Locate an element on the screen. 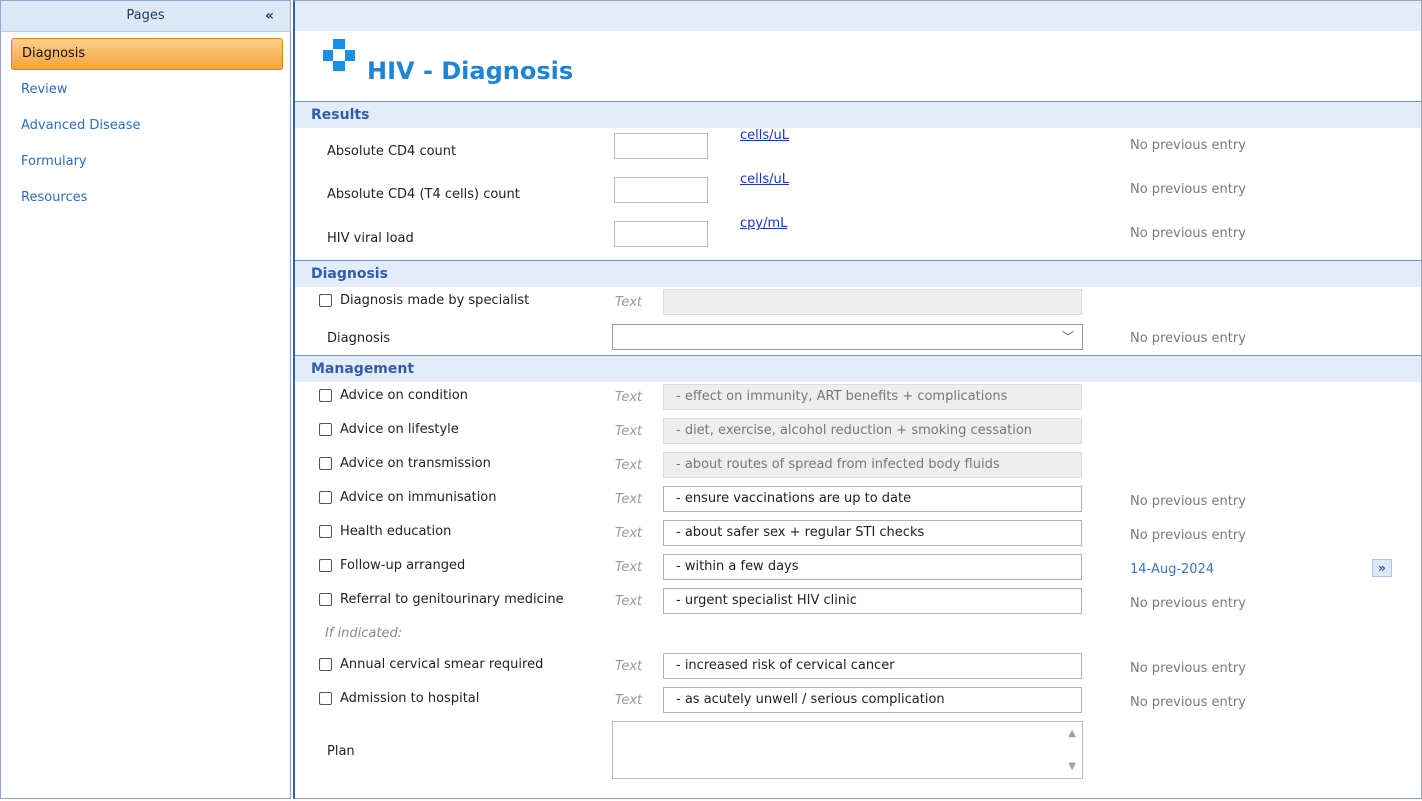  referral-gum-text-field: - urgent specialist HIV clinic is located at coordinates (872, 601).